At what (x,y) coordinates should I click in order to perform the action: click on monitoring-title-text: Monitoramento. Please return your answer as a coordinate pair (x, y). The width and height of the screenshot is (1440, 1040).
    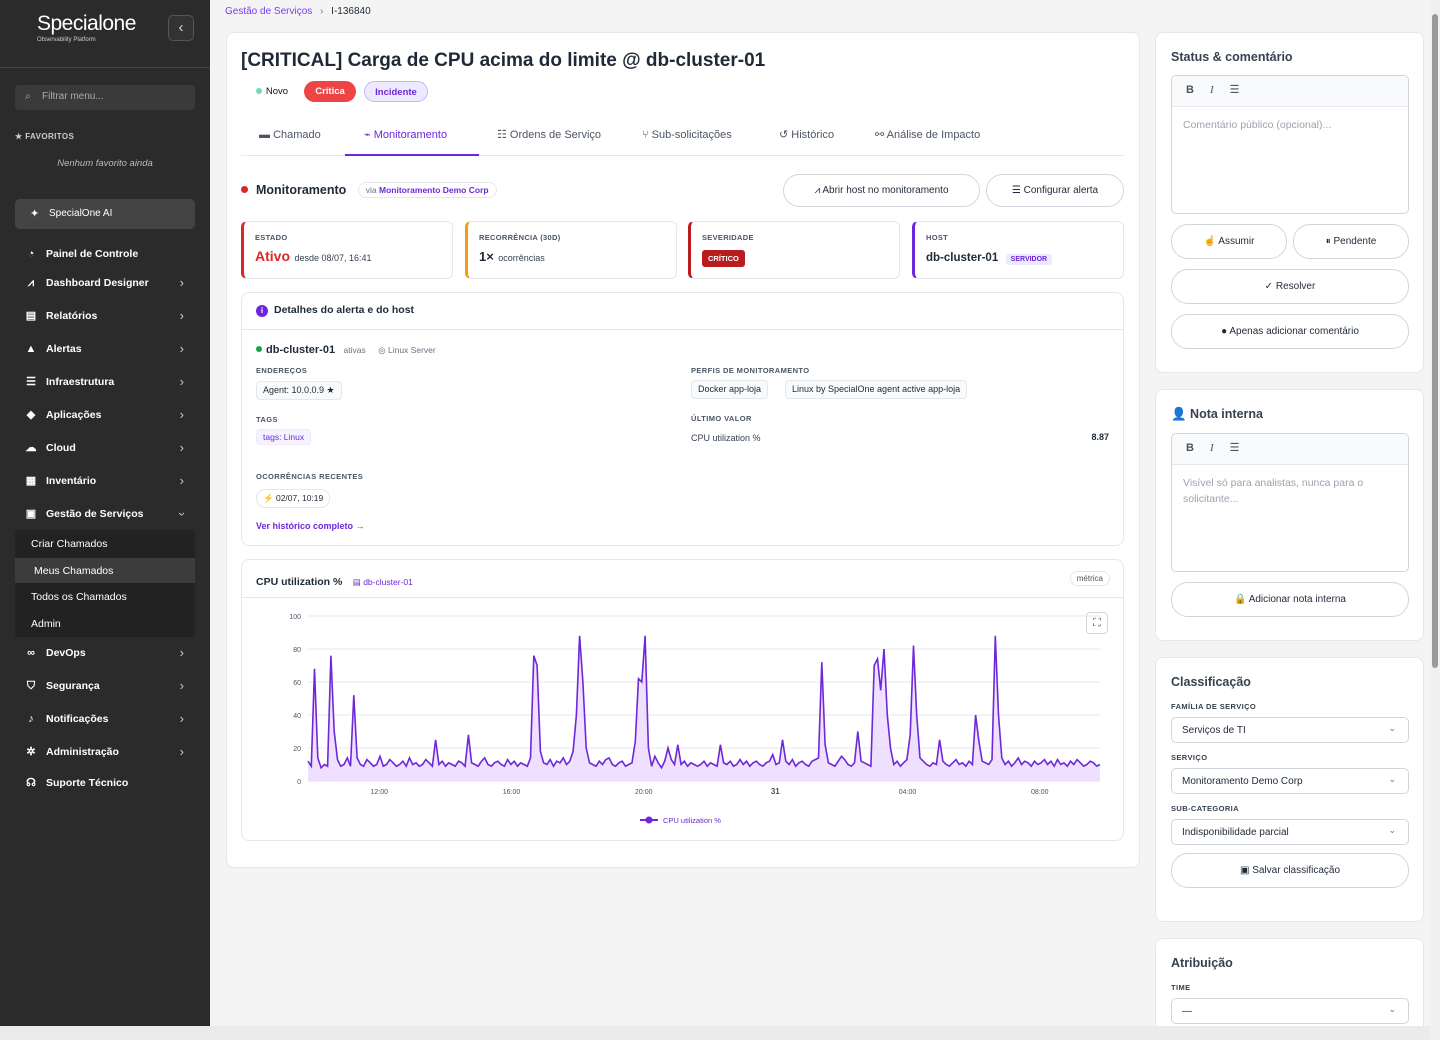
    Looking at the image, I should click on (301, 190).